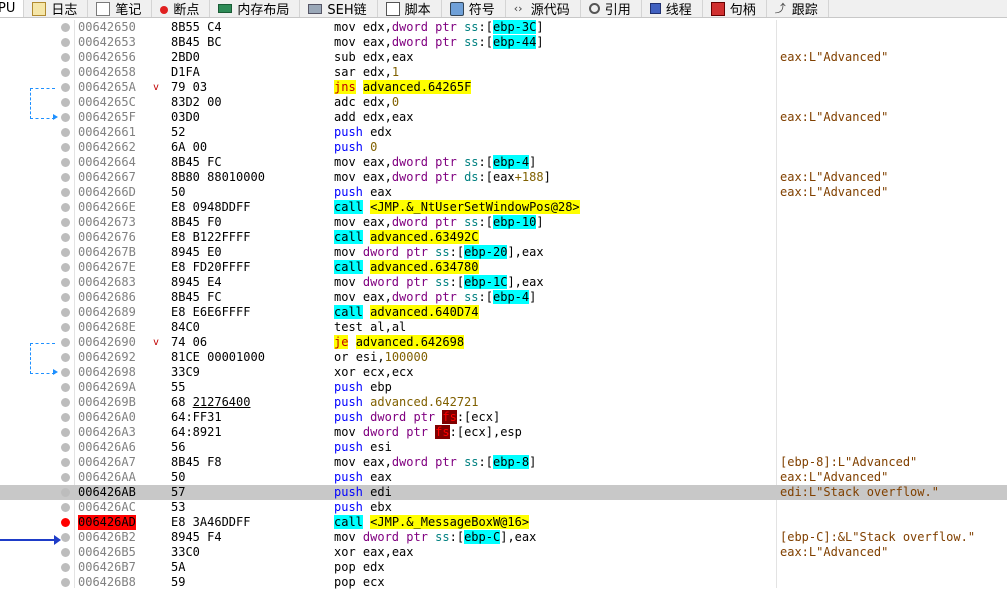  What do you see at coordinates (107, 567) in the screenshot?
I see `row-address: 006426B7` at bounding box center [107, 567].